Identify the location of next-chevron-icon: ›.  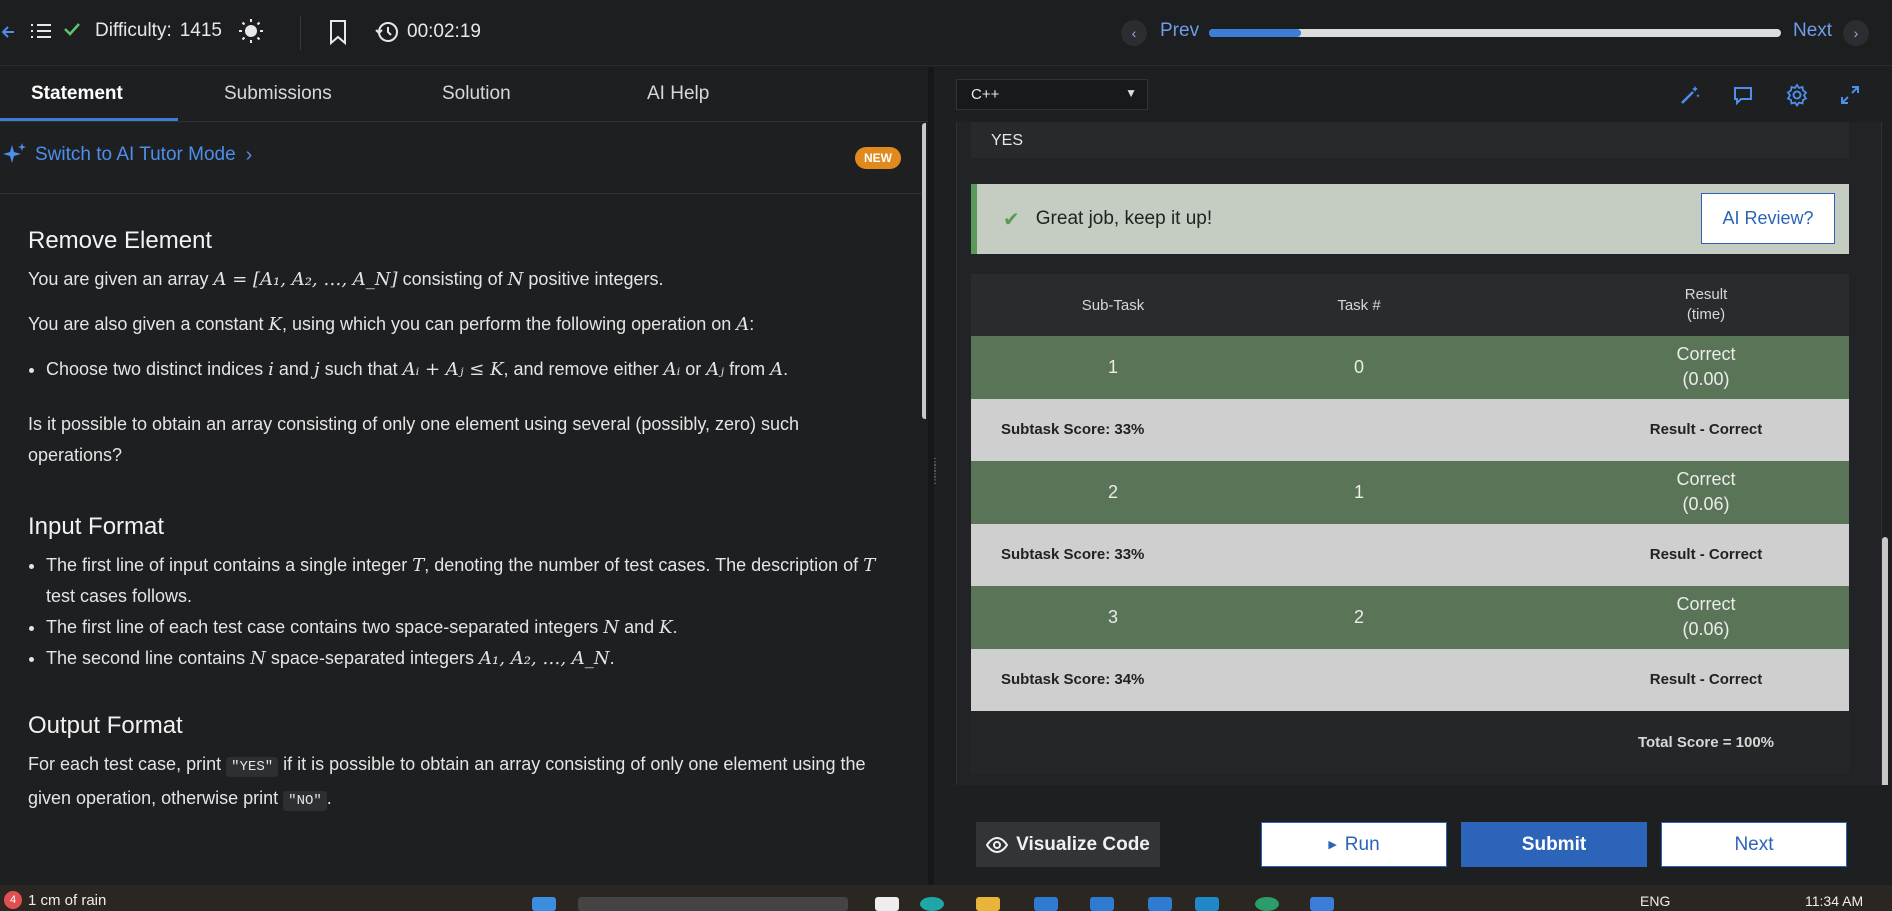
(1856, 33).